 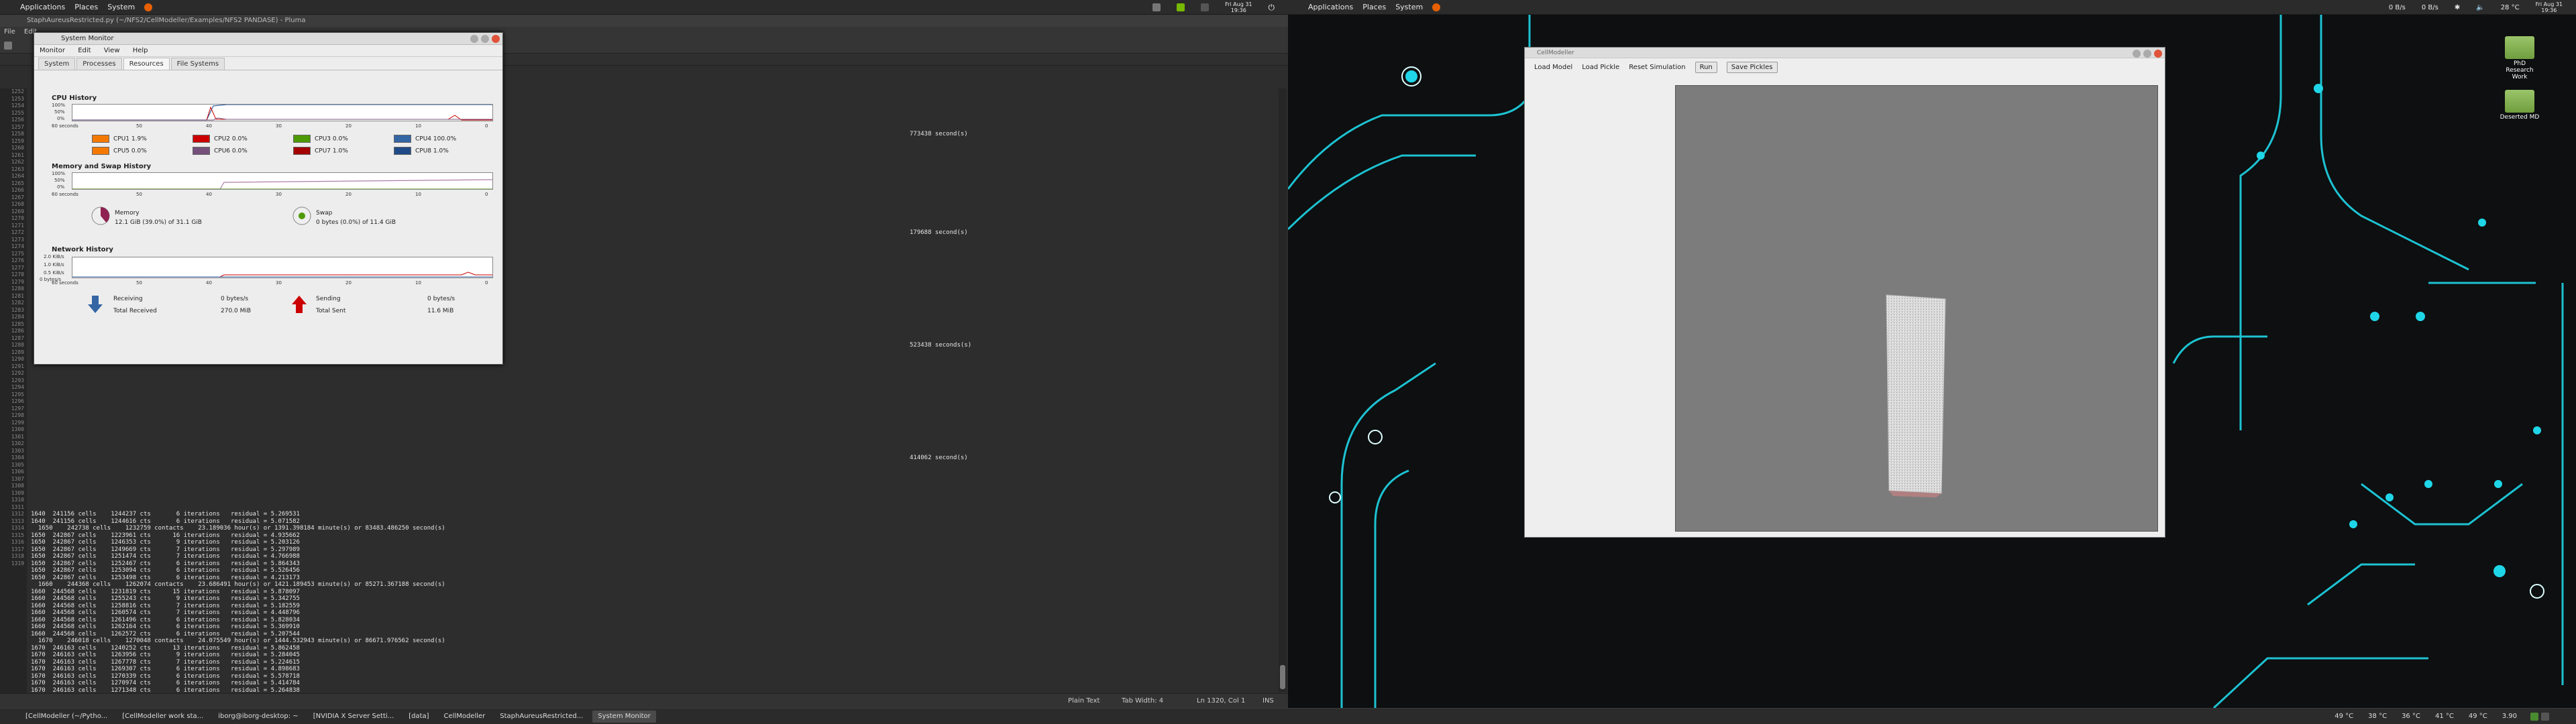 What do you see at coordinates (465, 717) in the screenshot?
I see `taskbar-window-button: CellModeller` at bounding box center [465, 717].